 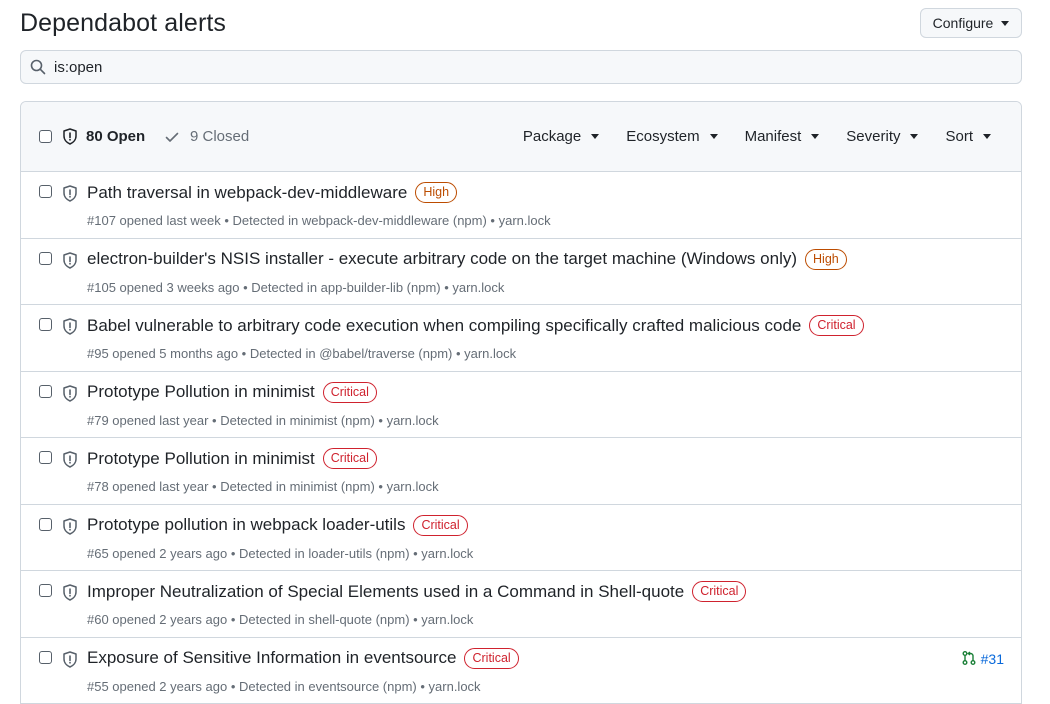 What do you see at coordinates (45, 136) in the screenshot?
I see `select-all-checkbox` at bounding box center [45, 136].